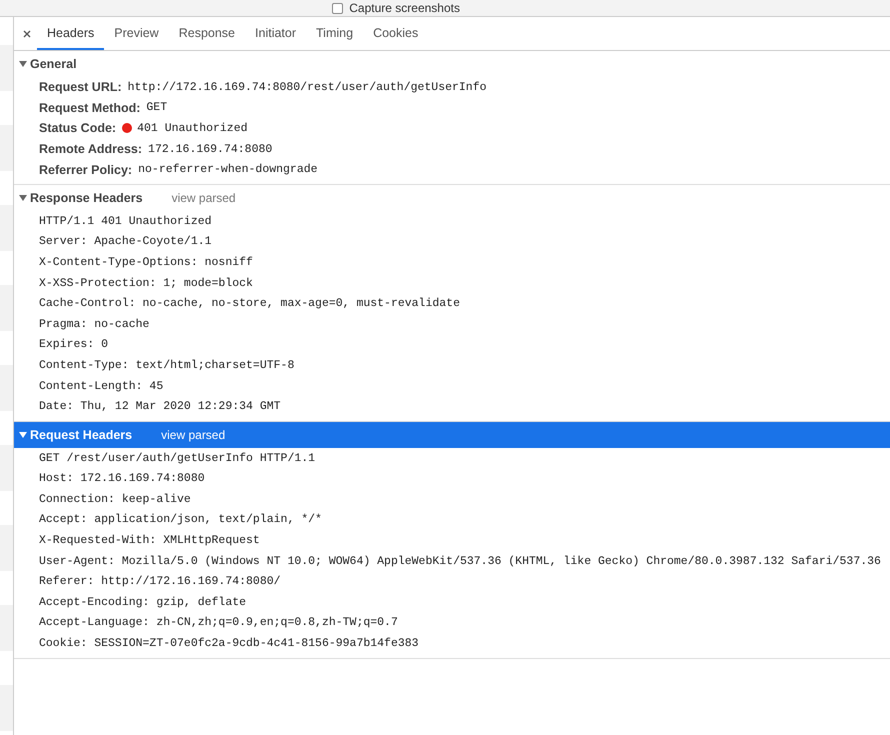  Describe the element at coordinates (404, 8) in the screenshot. I see `capture-screenshots-label: Capture screenshots` at that location.